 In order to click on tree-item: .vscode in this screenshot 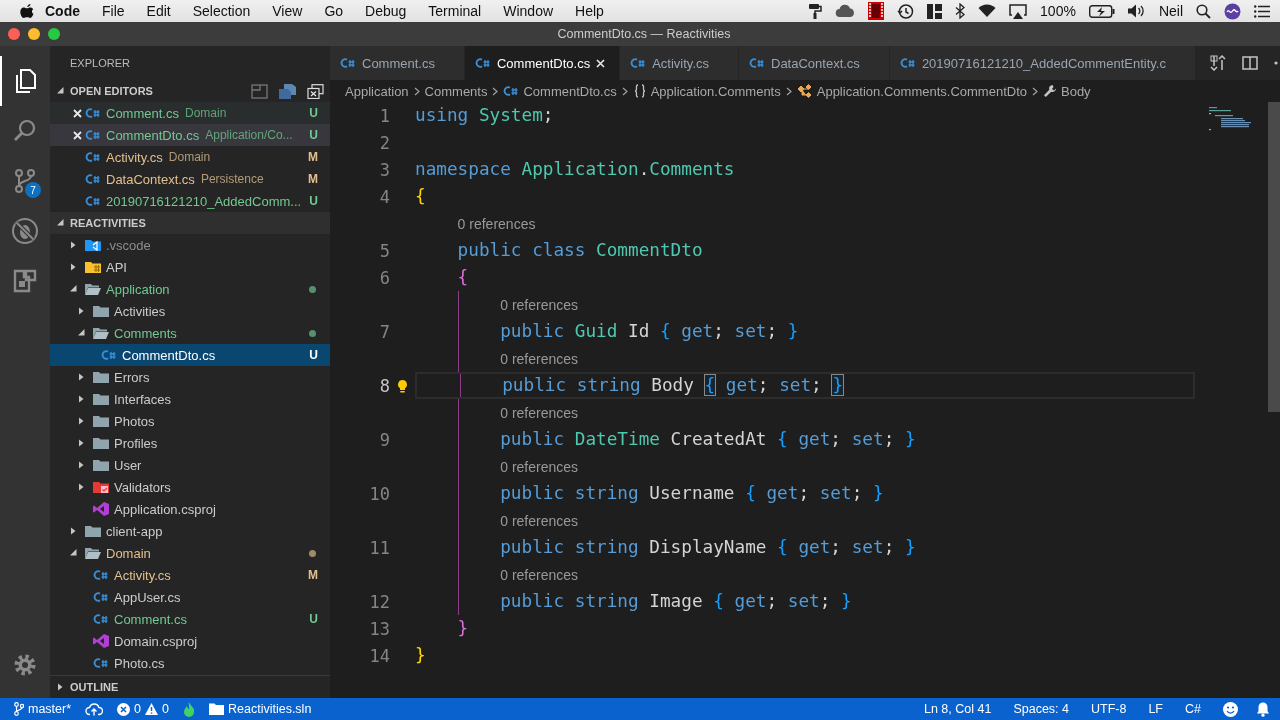, I will do `click(128, 245)`.